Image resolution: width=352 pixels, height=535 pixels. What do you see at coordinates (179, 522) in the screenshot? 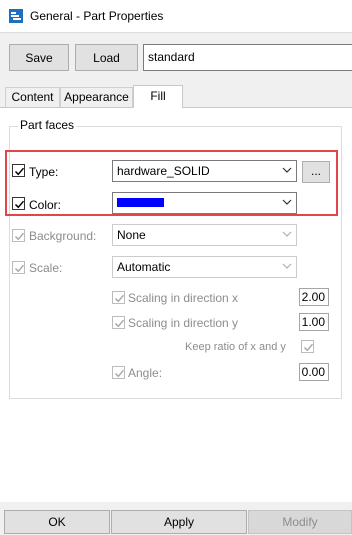
I see `apply-button: Apply` at bounding box center [179, 522].